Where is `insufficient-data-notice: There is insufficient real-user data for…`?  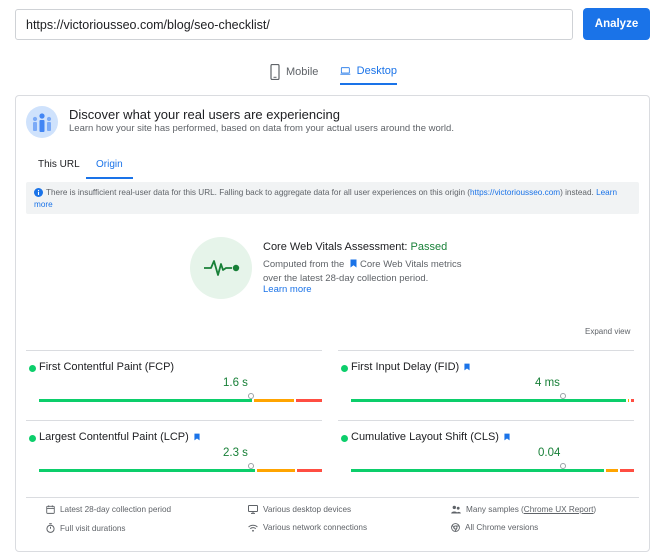
insufficient-data-notice: There is insufficient real-user data for… is located at coordinates (332, 198).